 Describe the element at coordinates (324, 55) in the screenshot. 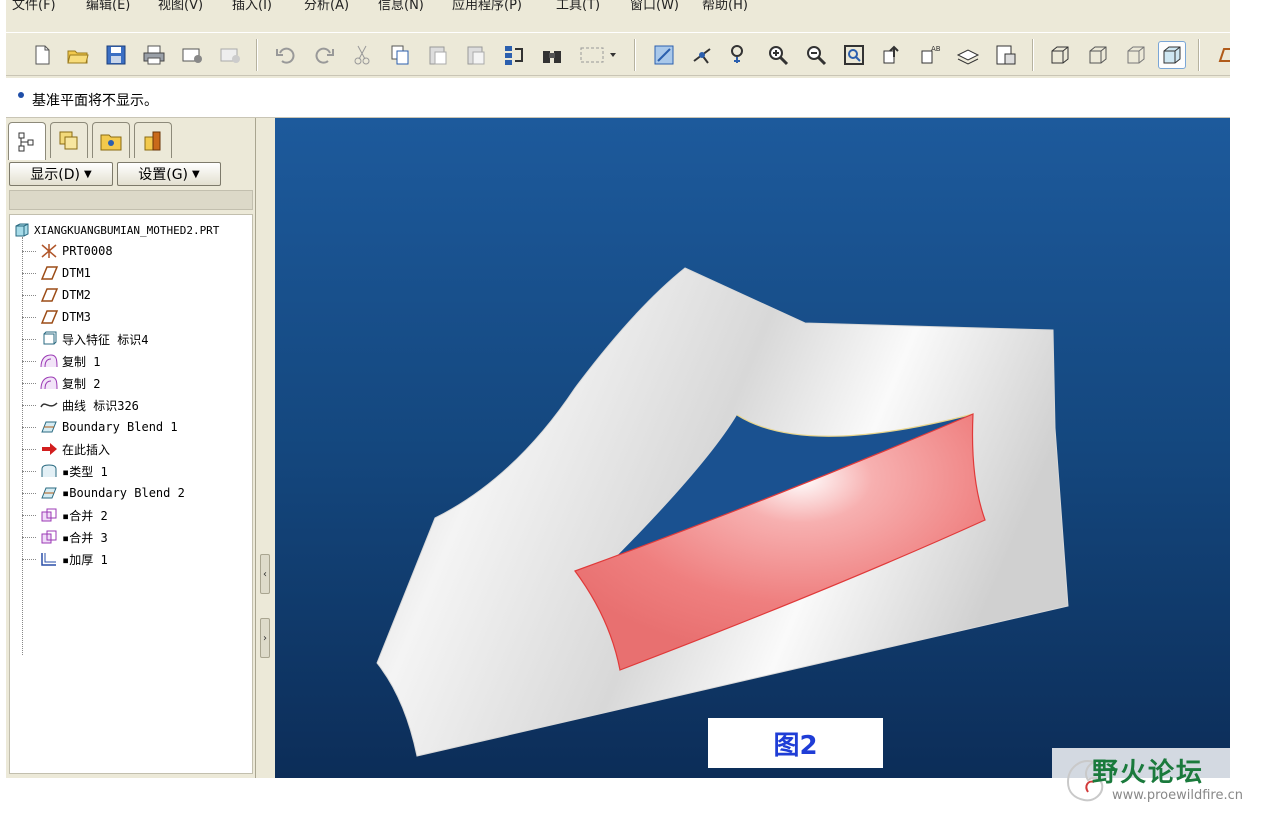

I see `redo-icon` at that location.